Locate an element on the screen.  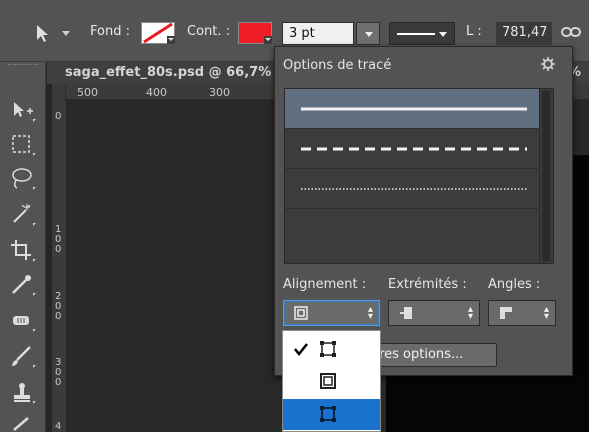
crop-icon is located at coordinates (21, 250).